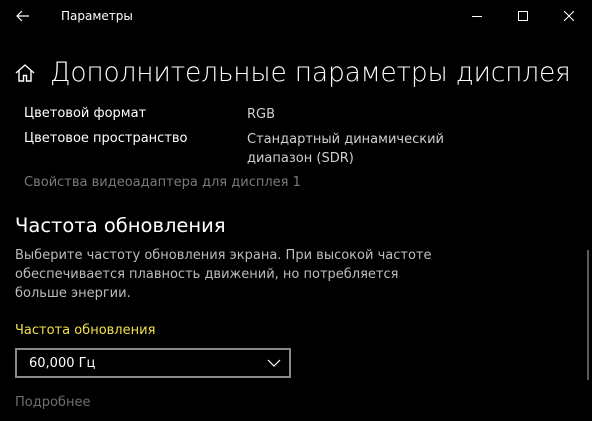 Image resolution: width=592 pixels, height=421 pixels. What do you see at coordinates (162, 183) in the screenshot?
I see `adapter-properties-link: Свойства видеоадаптера для дисплея 1` at bounding box center [162, 183].